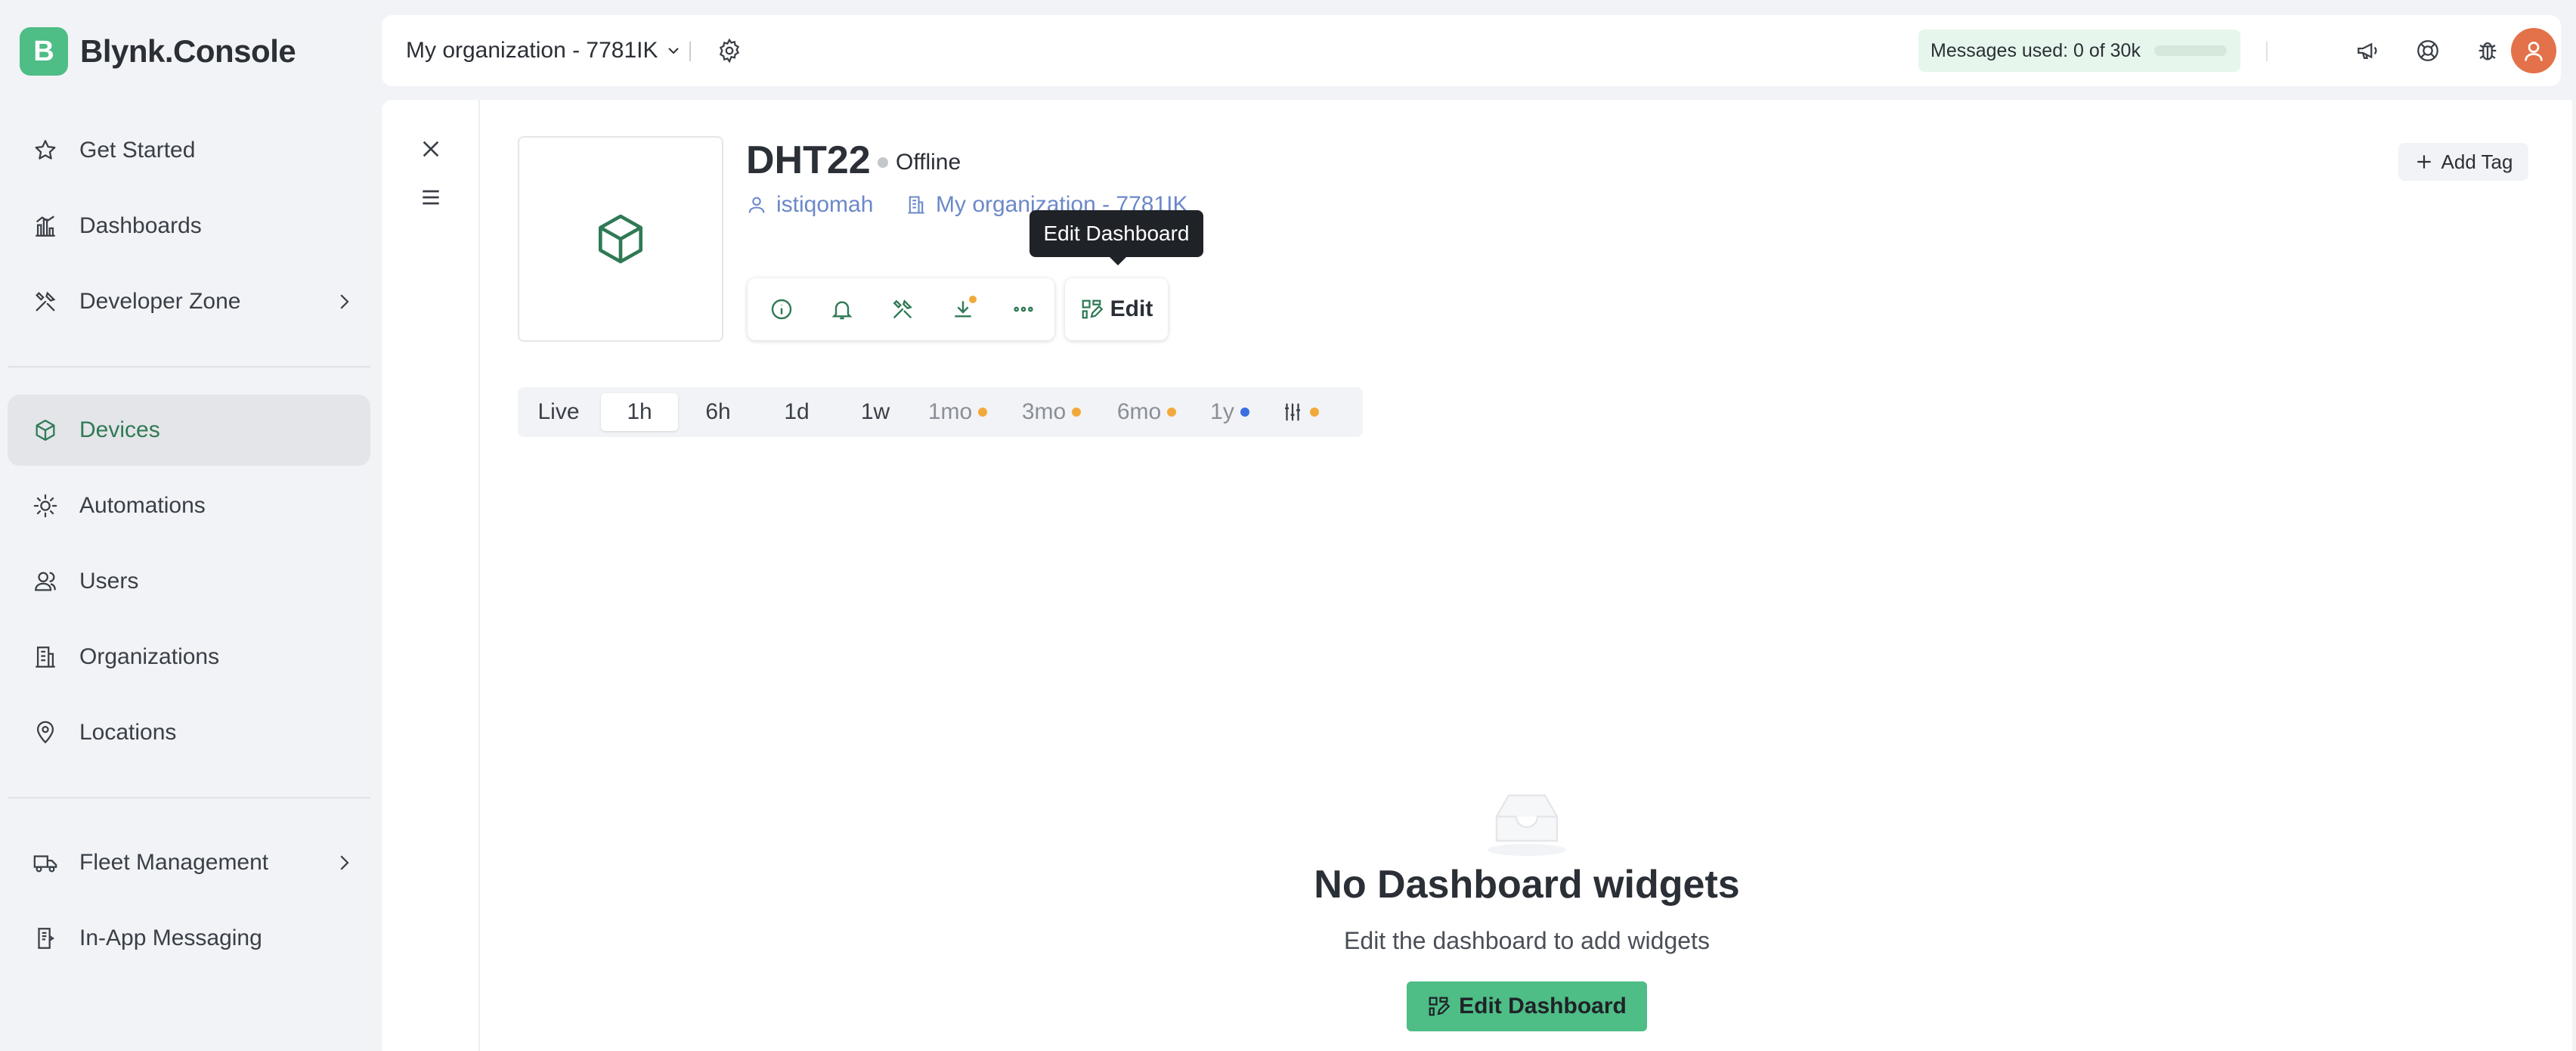 The height and width of the screenshot is (1051, 2576). What do you see at coordinates (756, 205) in the screenshot?
I see `user-icon` at bounding box center [756, 205].